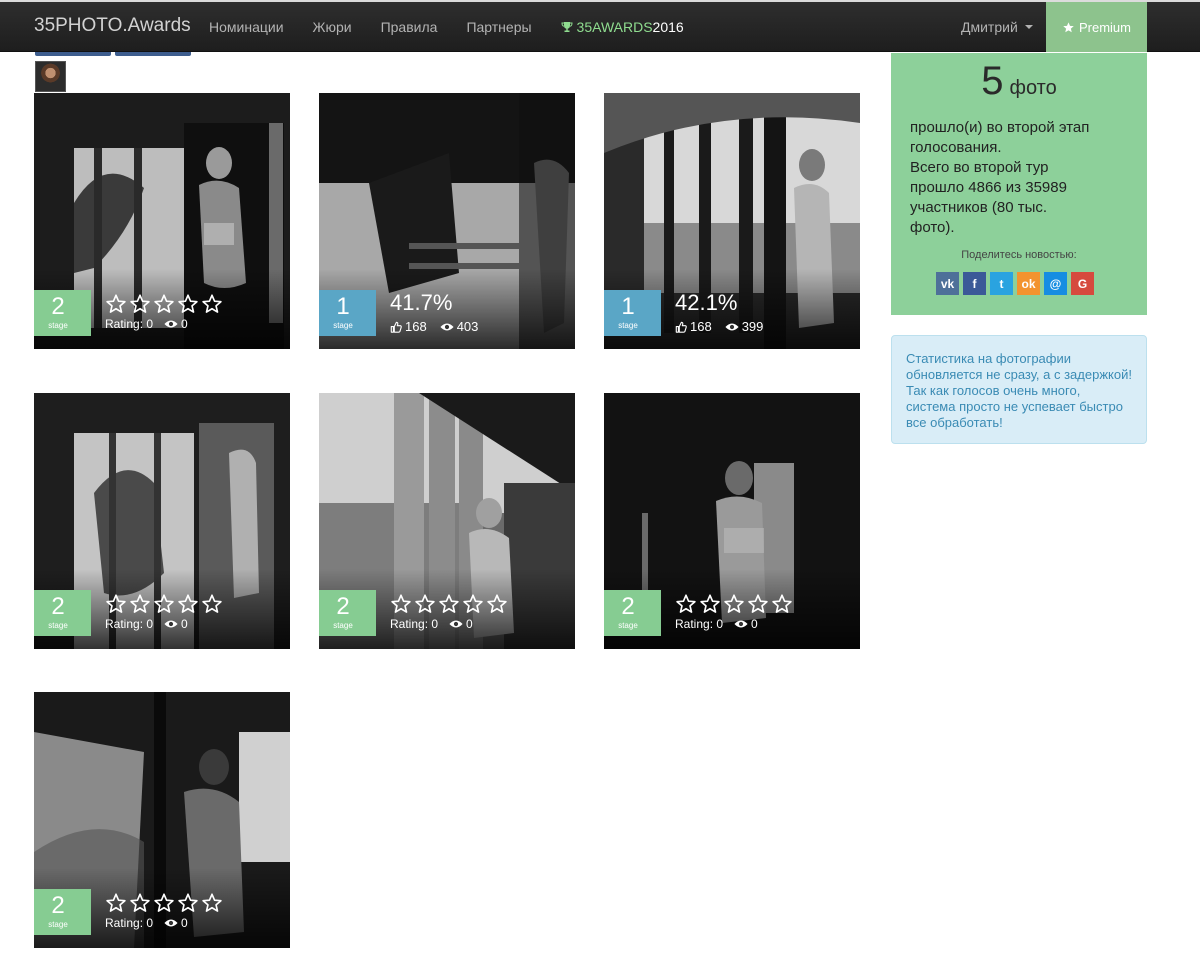 The width and height of the screenshot is (1200, 954). Describe the element at coordinates (112, 26) in the screenshot. I see `brand-logo: 35PHOTO.Awards` at that location.